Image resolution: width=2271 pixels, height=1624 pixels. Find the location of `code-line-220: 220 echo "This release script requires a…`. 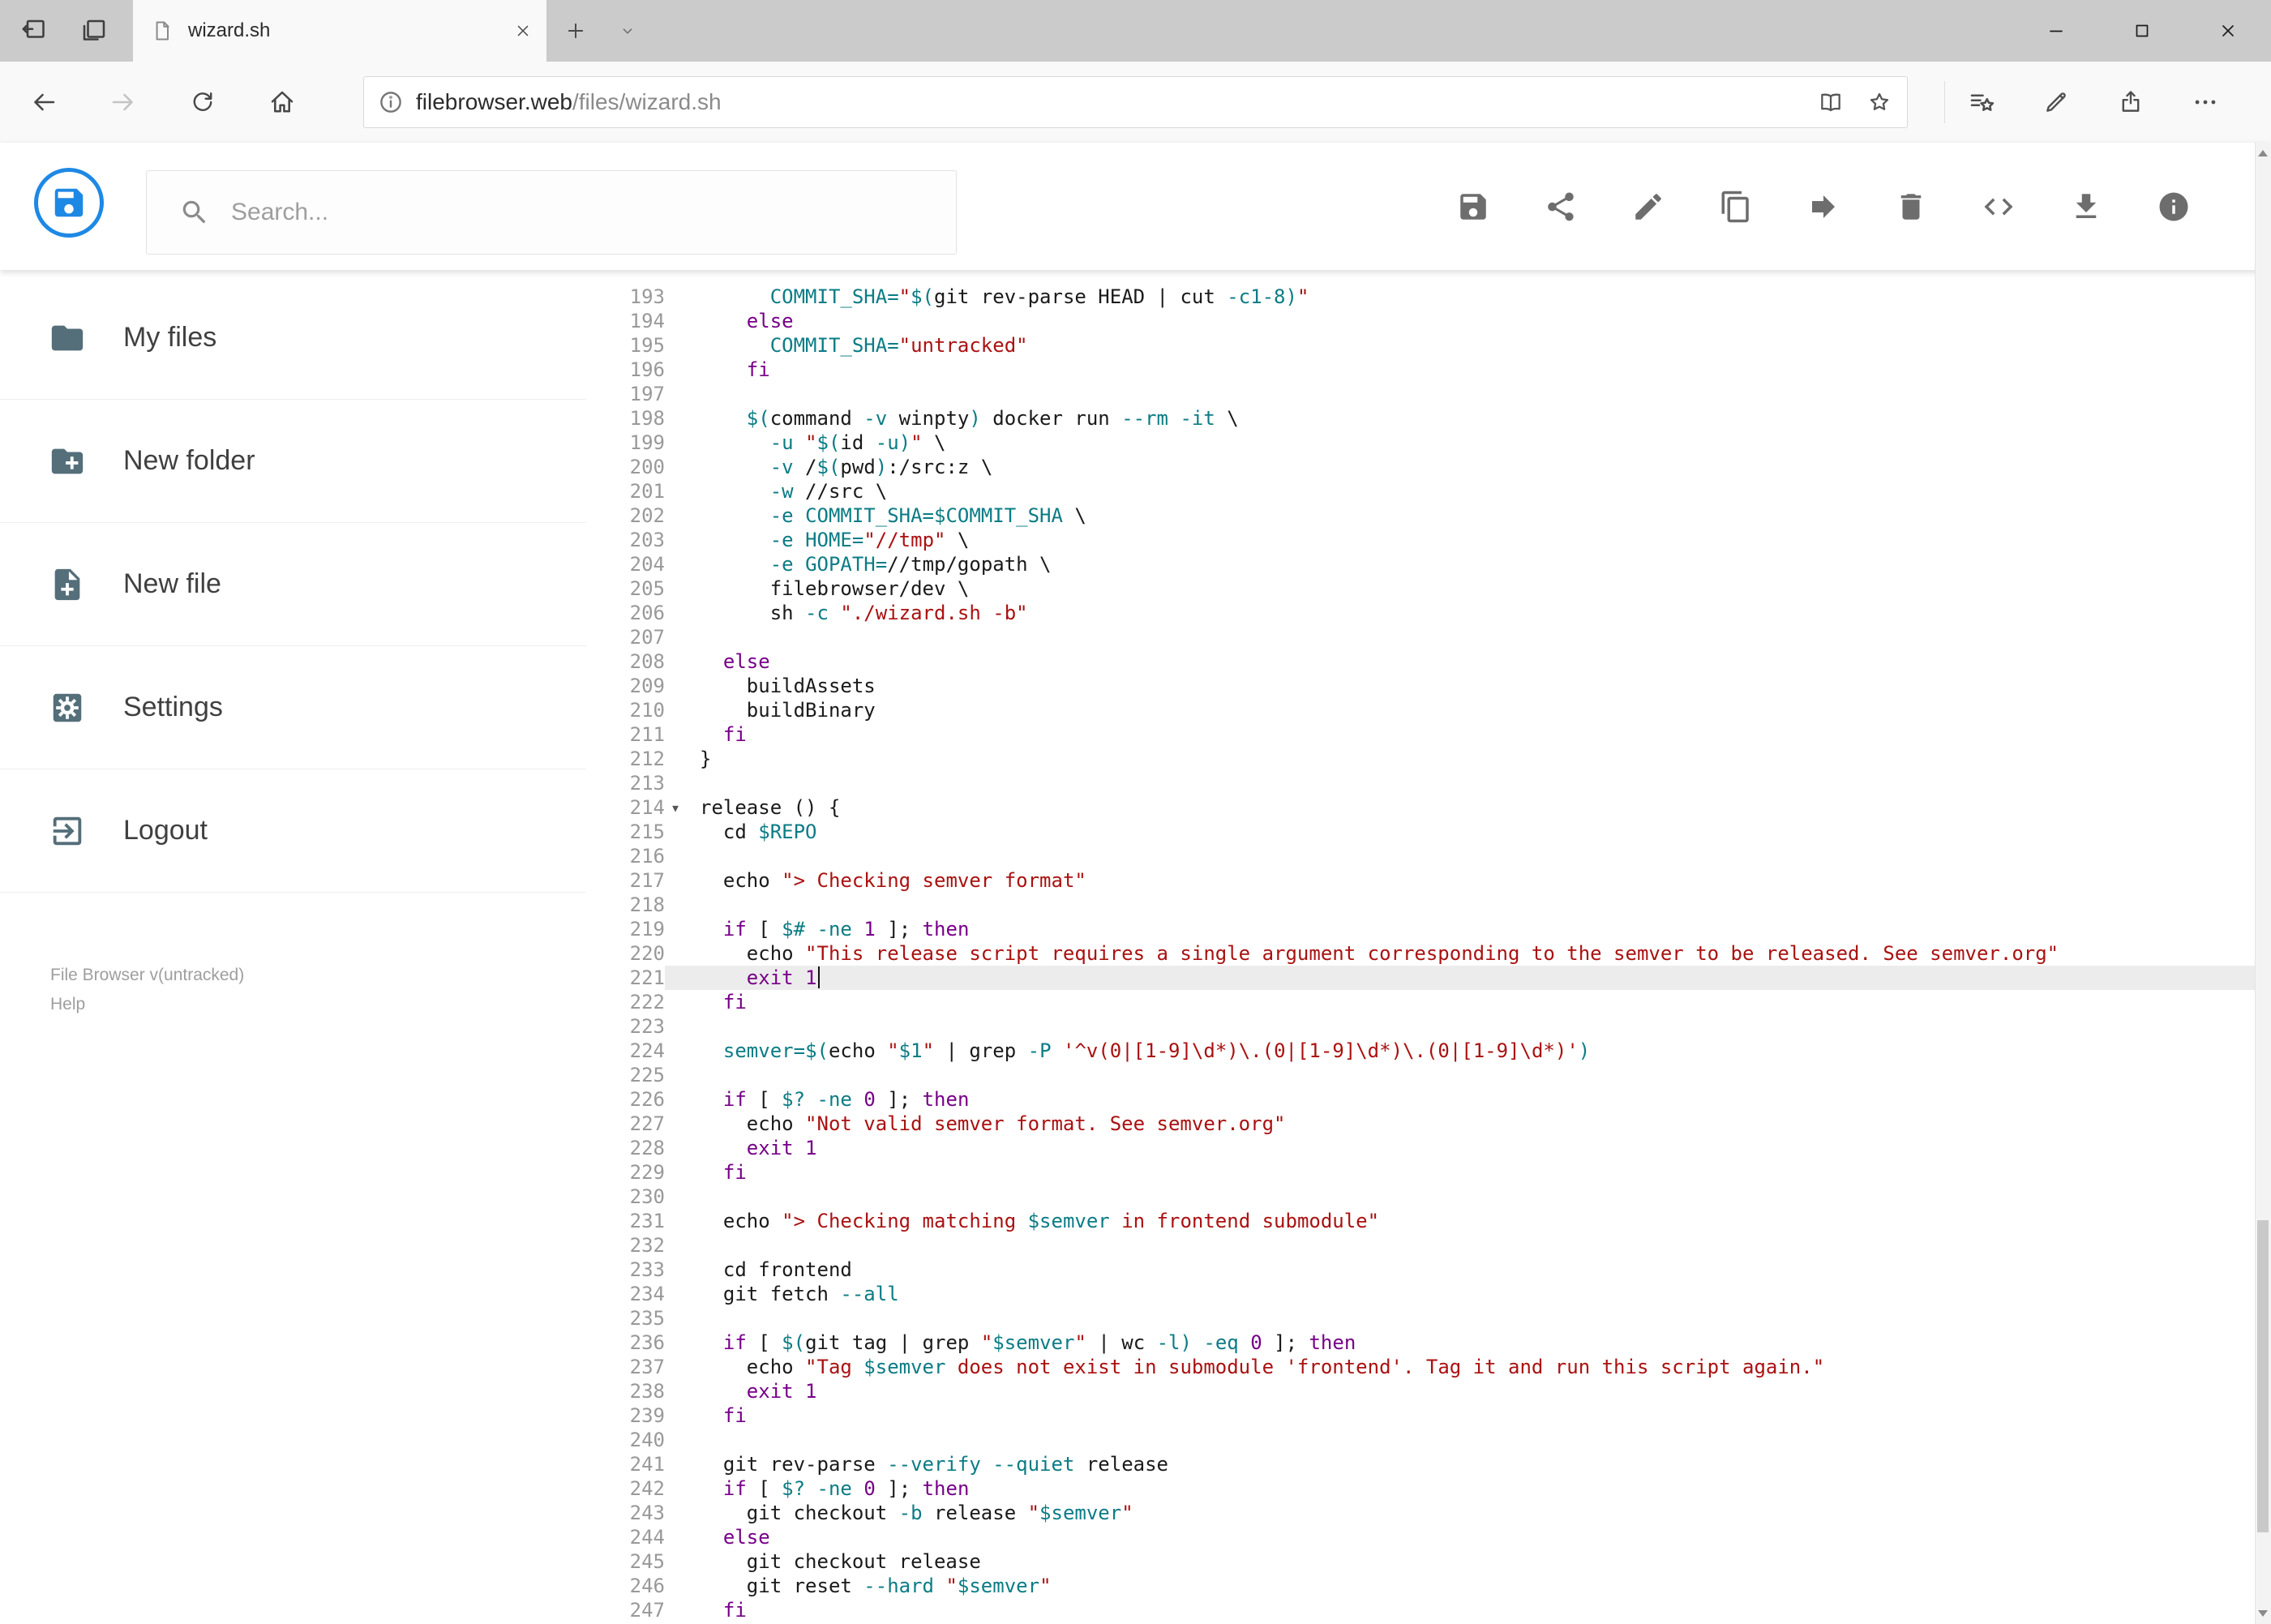

code-line-220: 220 echo "This release script requires a… is located at coordinates (1428, 953).